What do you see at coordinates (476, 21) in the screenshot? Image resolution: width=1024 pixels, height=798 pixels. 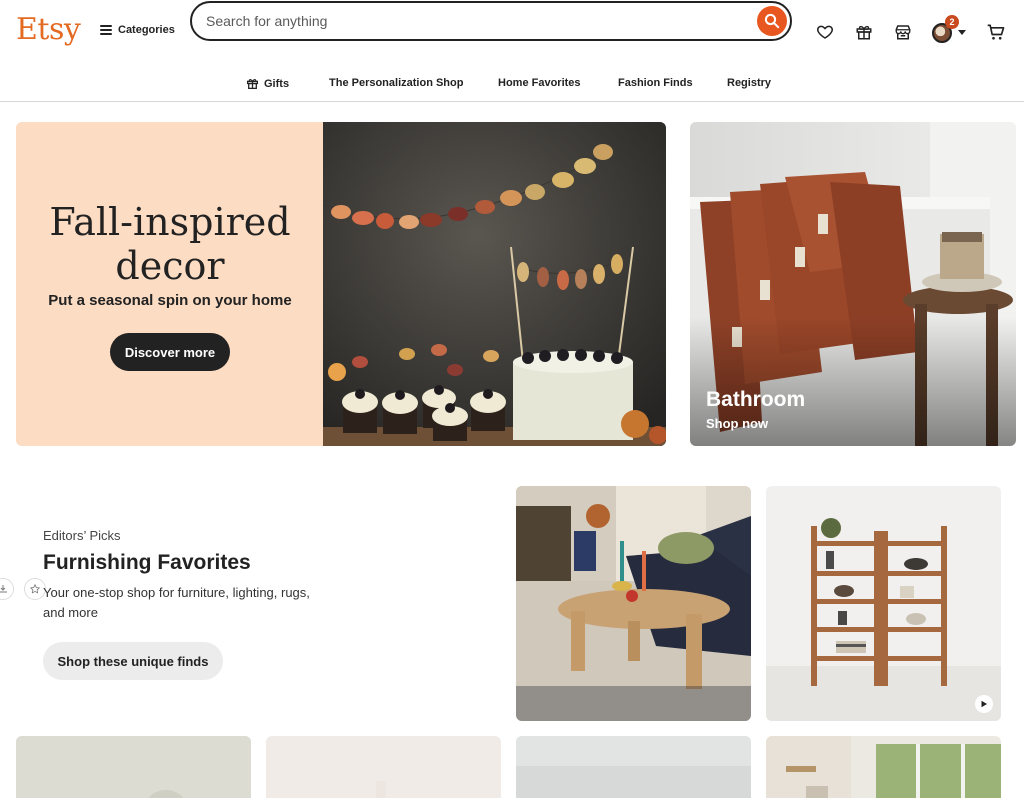 I see `search-input` at bounding box center [476, 21].